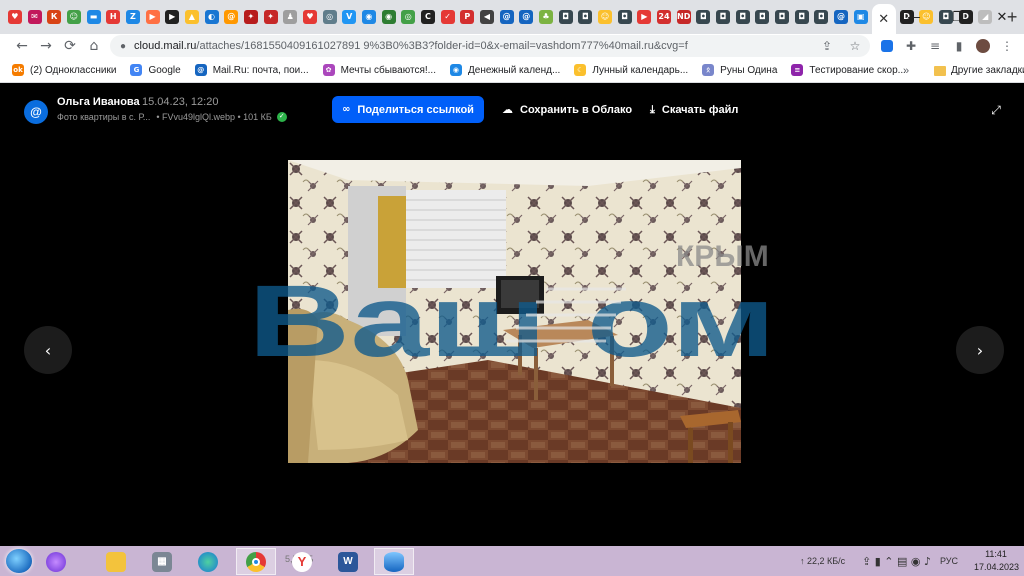 The image size is (1024, 576). What do you see at coordinates (996, 561) in the screenshot?
I see `system-clock: 11:41 17.04.2023` at bounding box center [996, 561].